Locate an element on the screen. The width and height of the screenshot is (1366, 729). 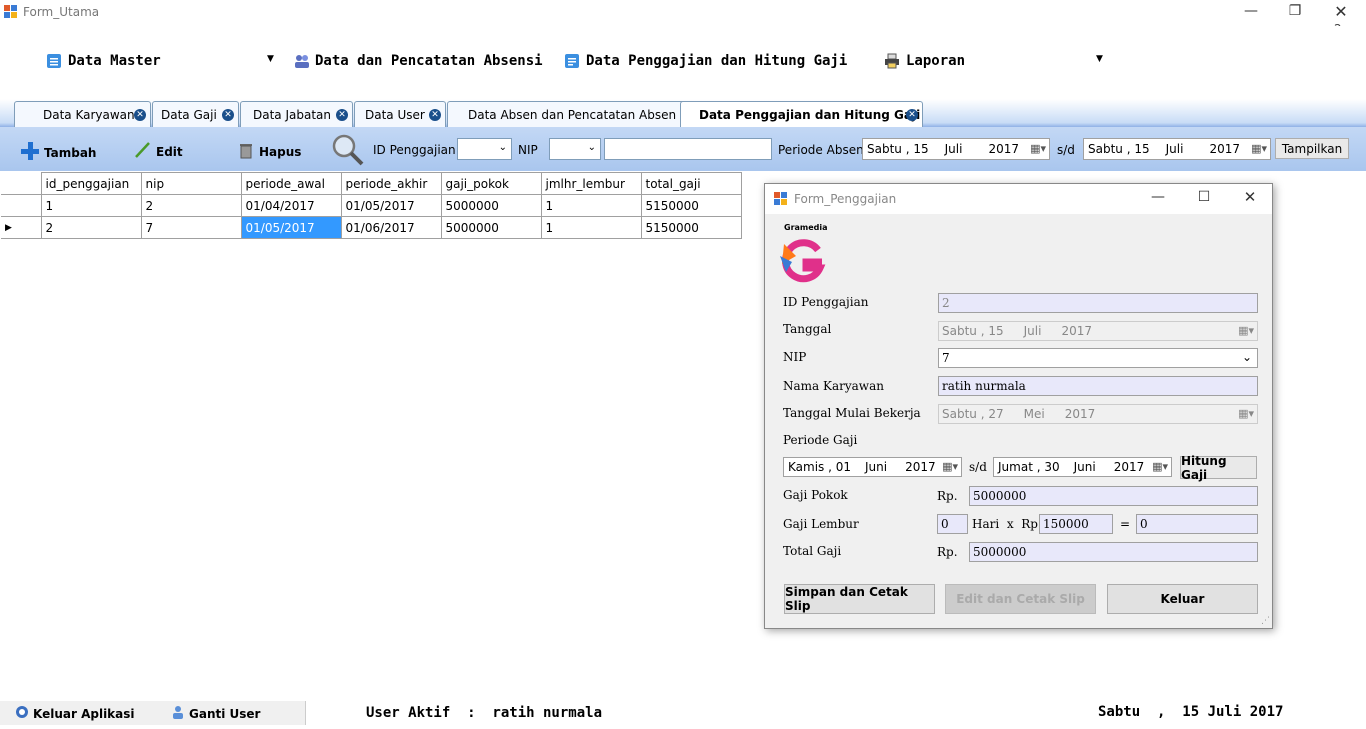
search-icon is located at coordinates (347, 150).